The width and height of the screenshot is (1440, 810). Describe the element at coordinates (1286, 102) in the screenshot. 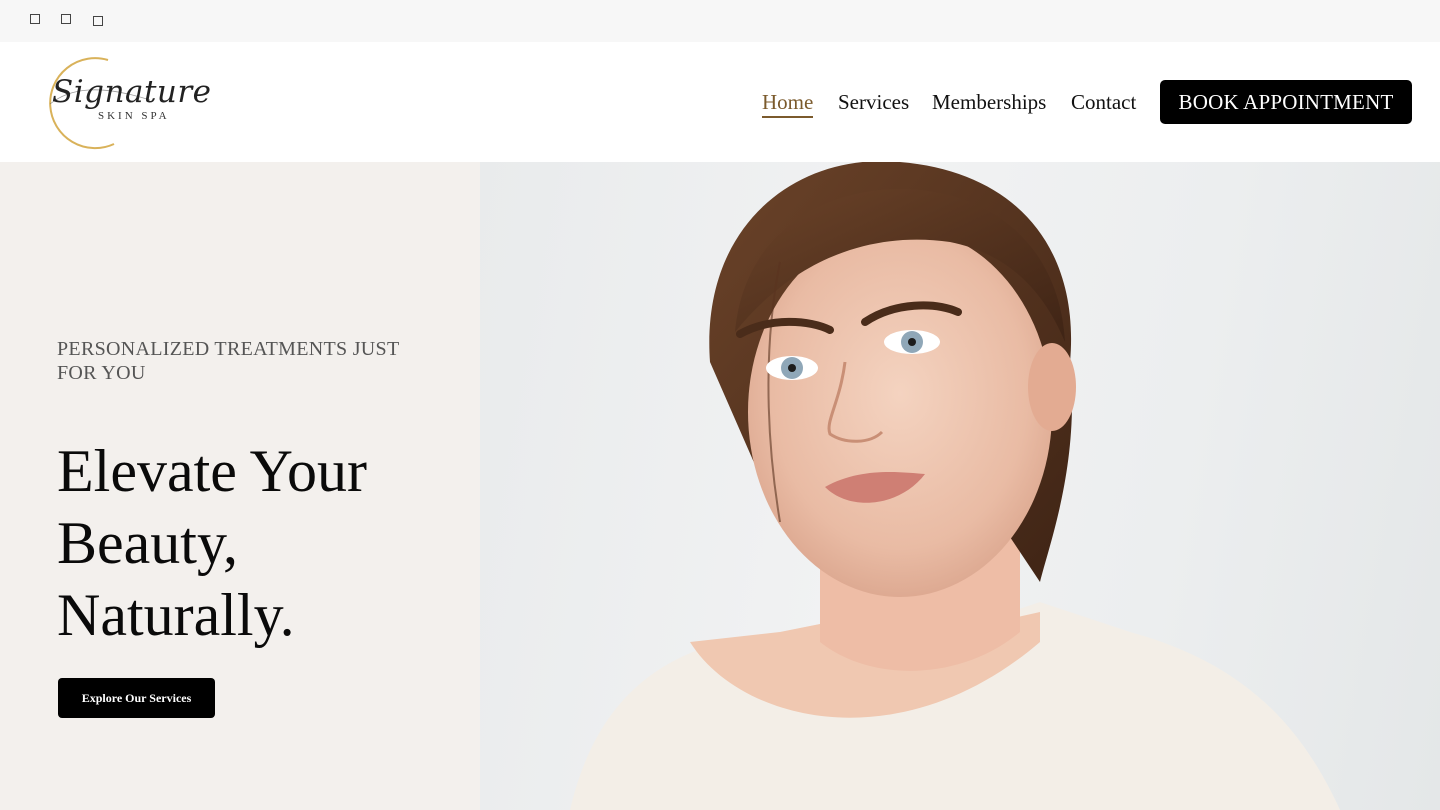

I see `book-appointment-button: BOOK APPOINTMENT` at that location.